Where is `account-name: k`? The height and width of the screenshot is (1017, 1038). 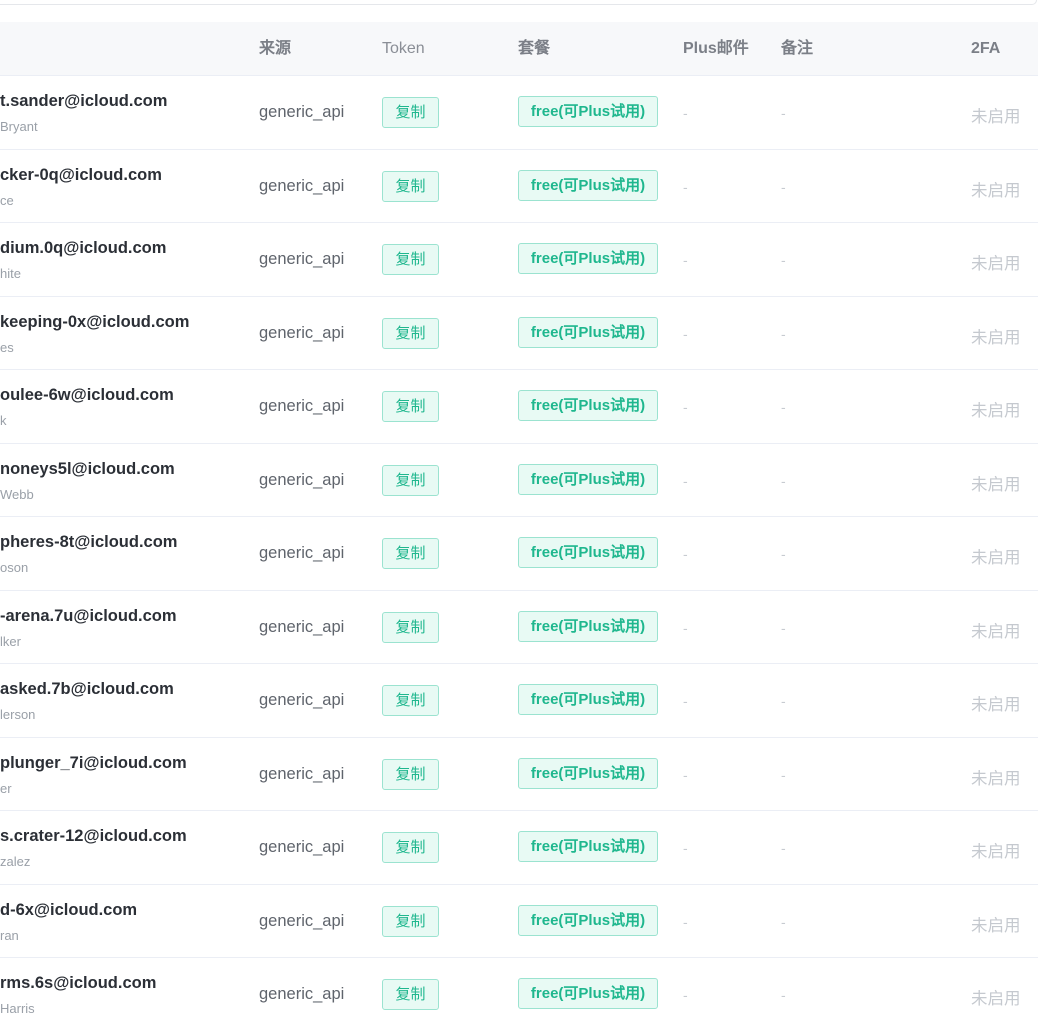
account-name: k is located at coordinates (3, 420).